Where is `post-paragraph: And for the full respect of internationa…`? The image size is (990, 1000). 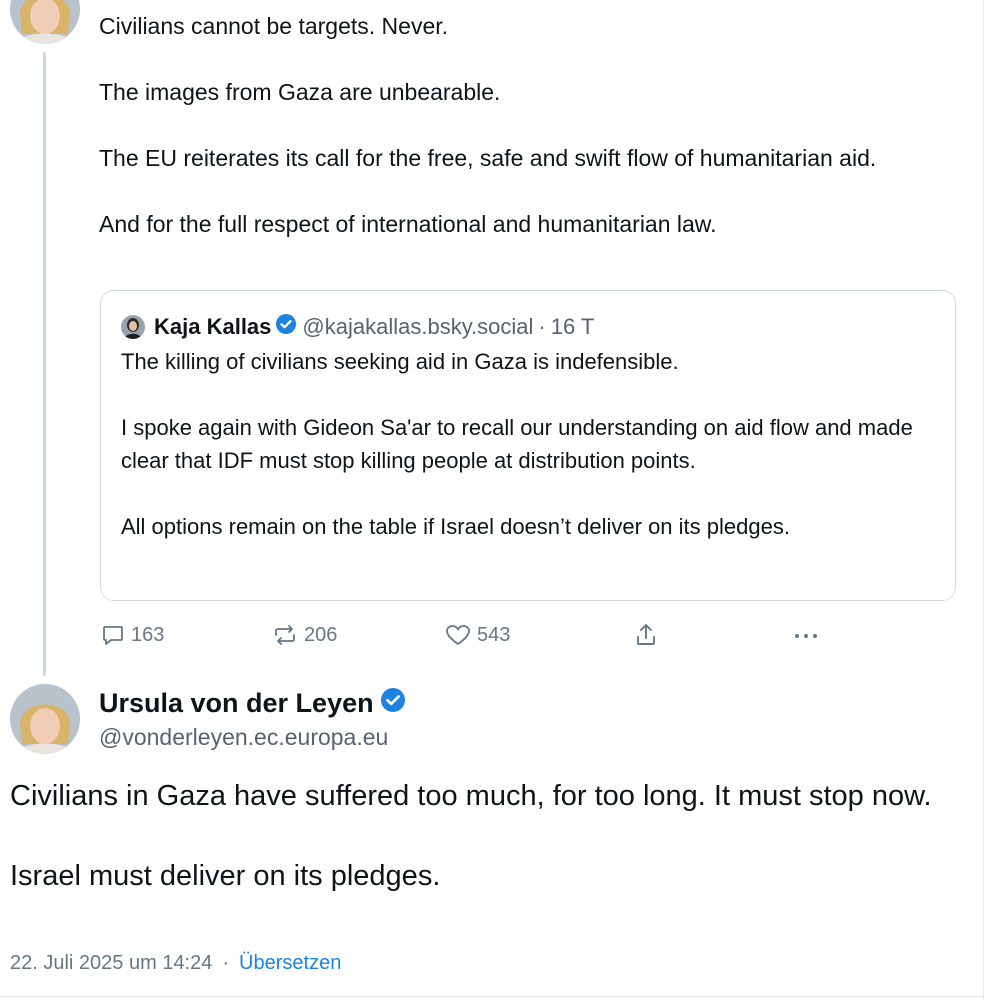
post-paragraph: And for the full respect of internationa… is located at coordinates (408, 224).